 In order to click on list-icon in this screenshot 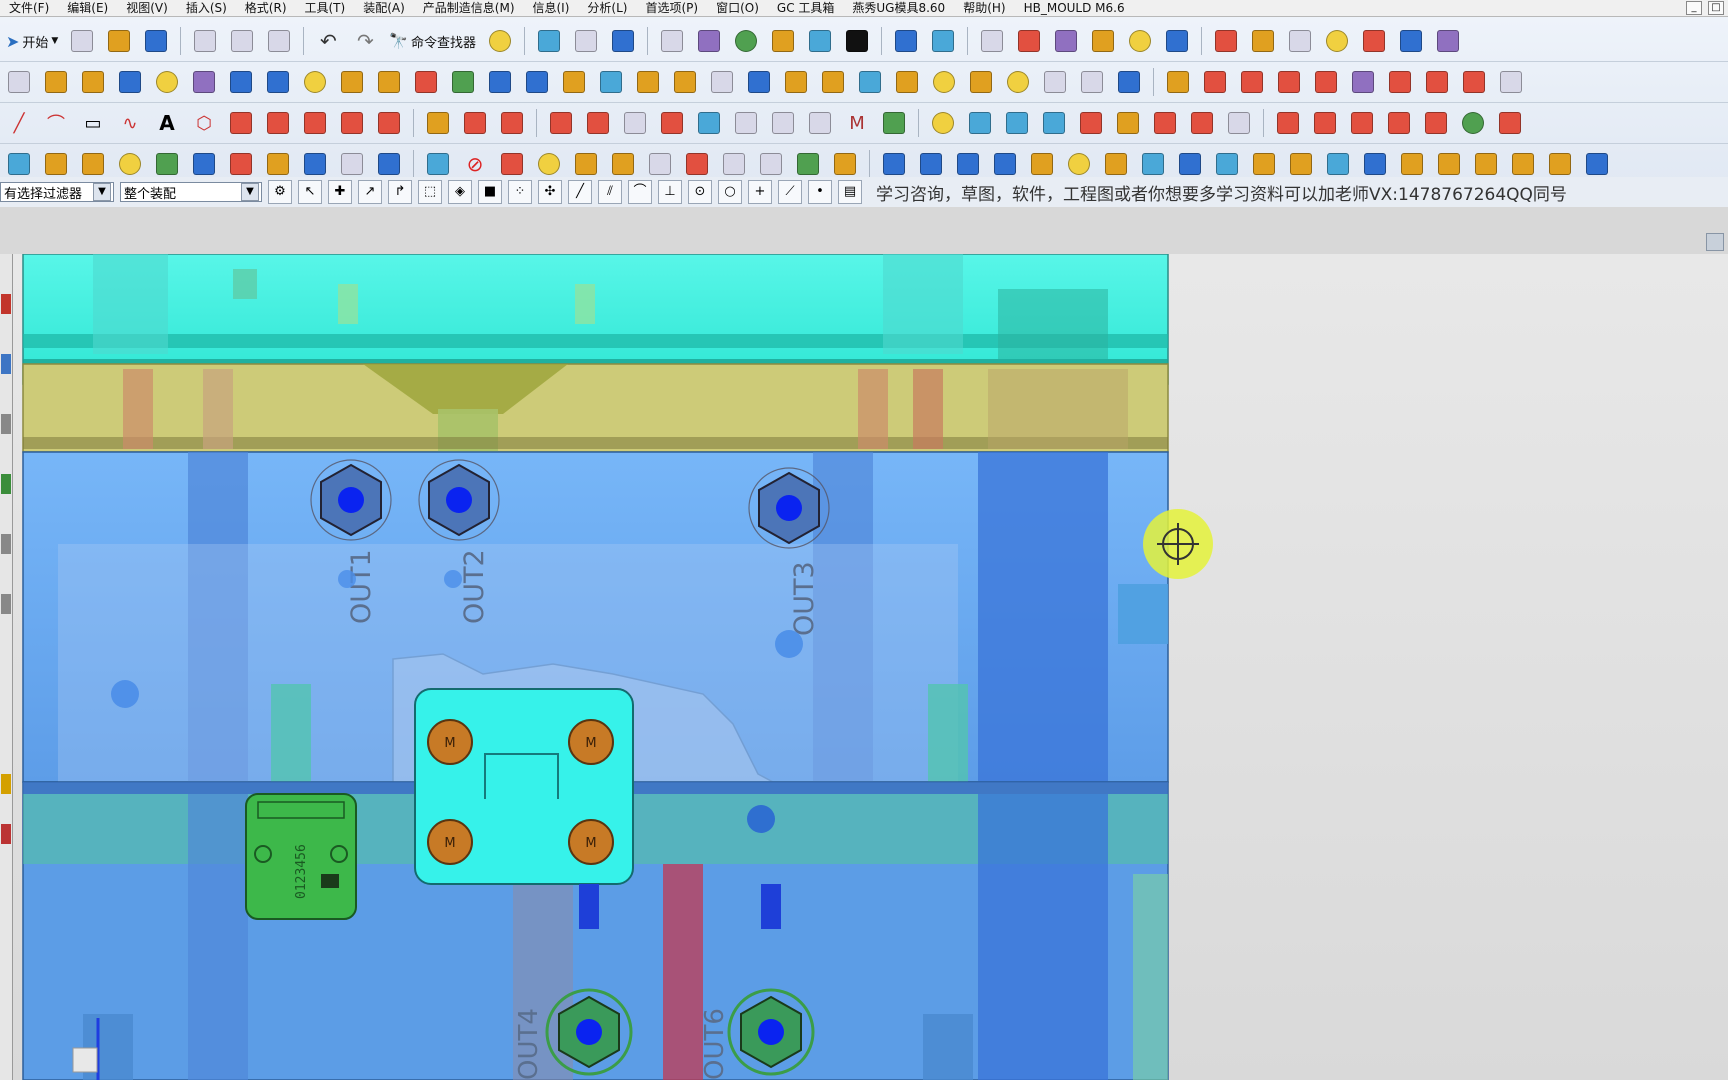, I will do `click(1597, 164)`.